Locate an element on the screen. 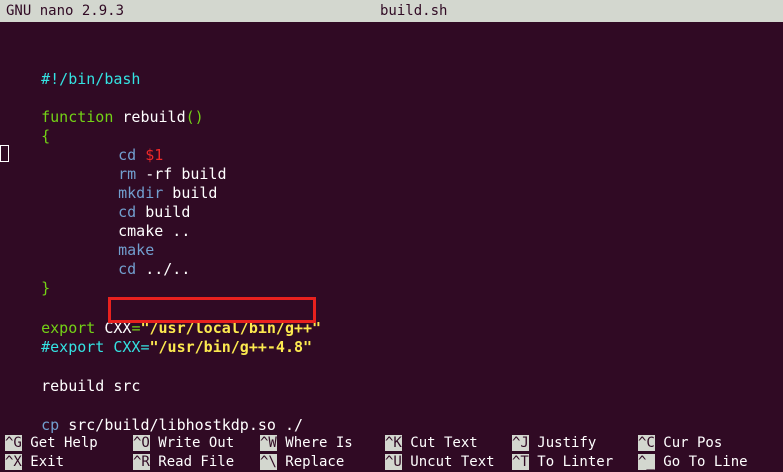  shortcut-cut-text: ^K Cut Text is located at coordinates (431, 443).